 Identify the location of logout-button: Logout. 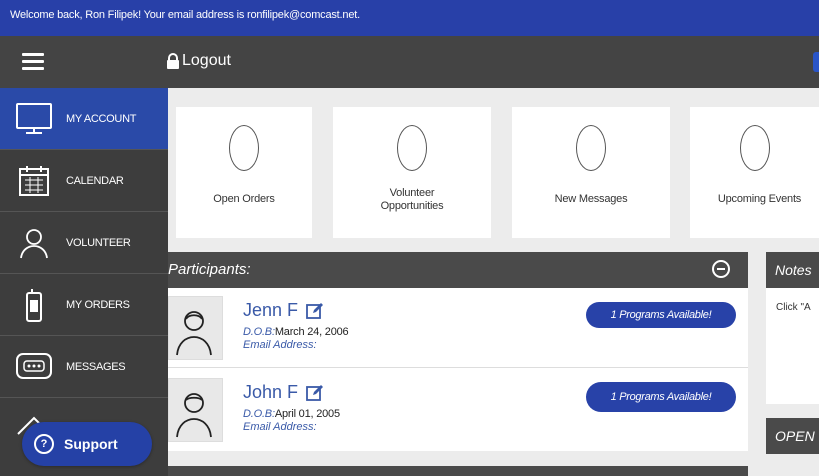
(198, 61).